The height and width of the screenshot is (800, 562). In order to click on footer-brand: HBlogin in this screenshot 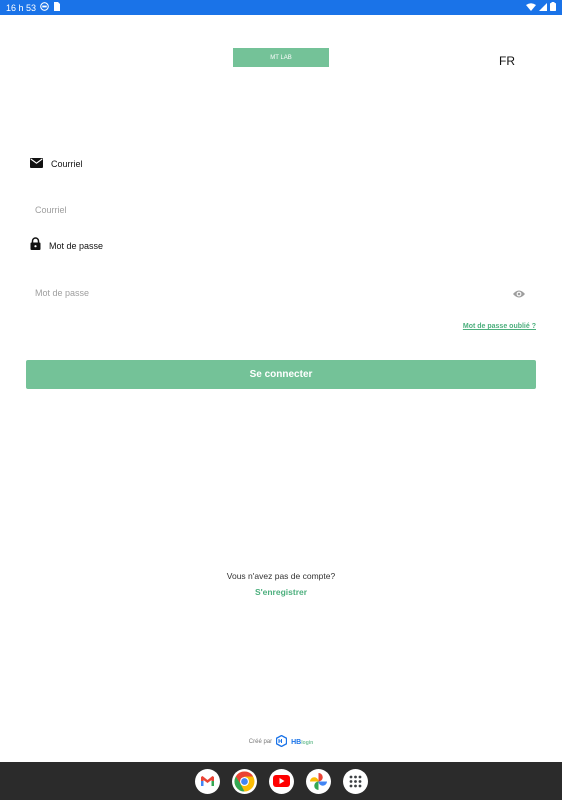, I will do `click(302, 742)`.